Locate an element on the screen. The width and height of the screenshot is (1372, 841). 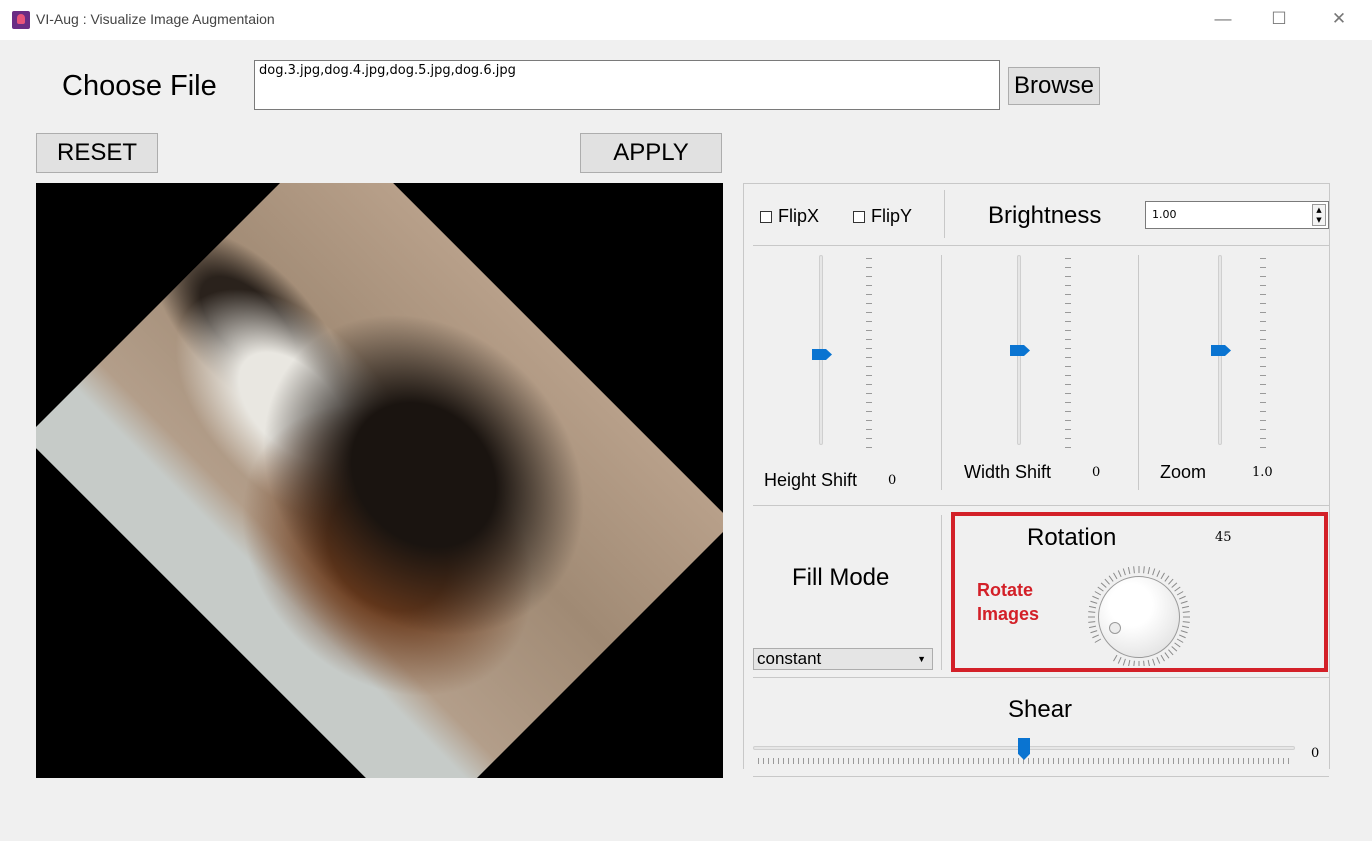
flip-y-label: FlipY is located at coordinates (892, 216).